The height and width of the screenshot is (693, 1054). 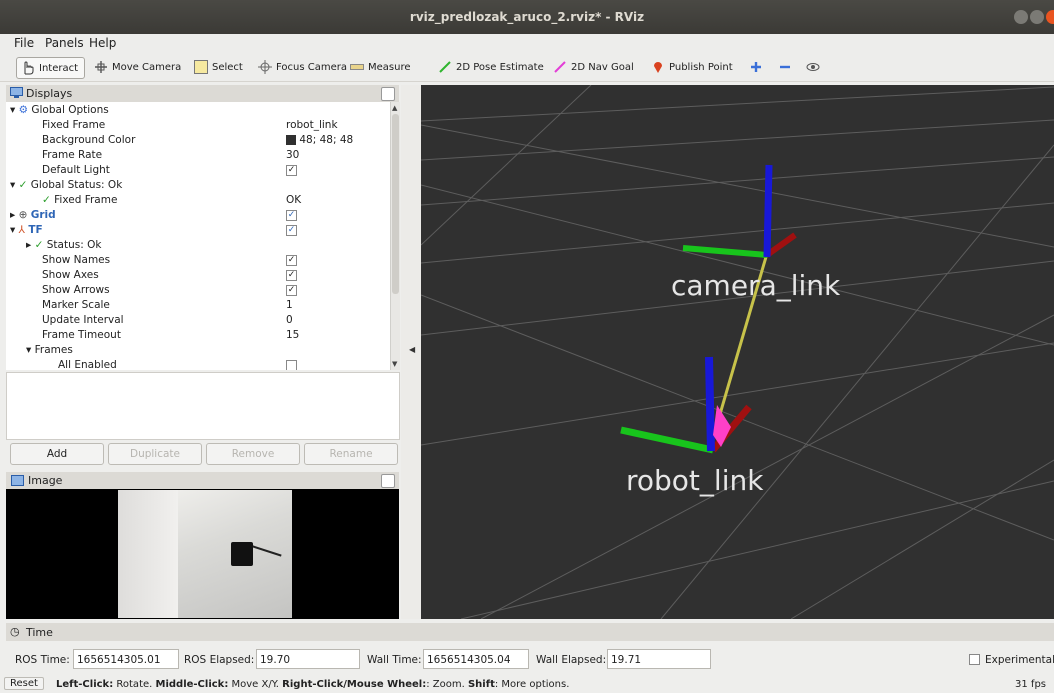 I want to click on rename-display-button: Rename, so click(x=351, y=454).